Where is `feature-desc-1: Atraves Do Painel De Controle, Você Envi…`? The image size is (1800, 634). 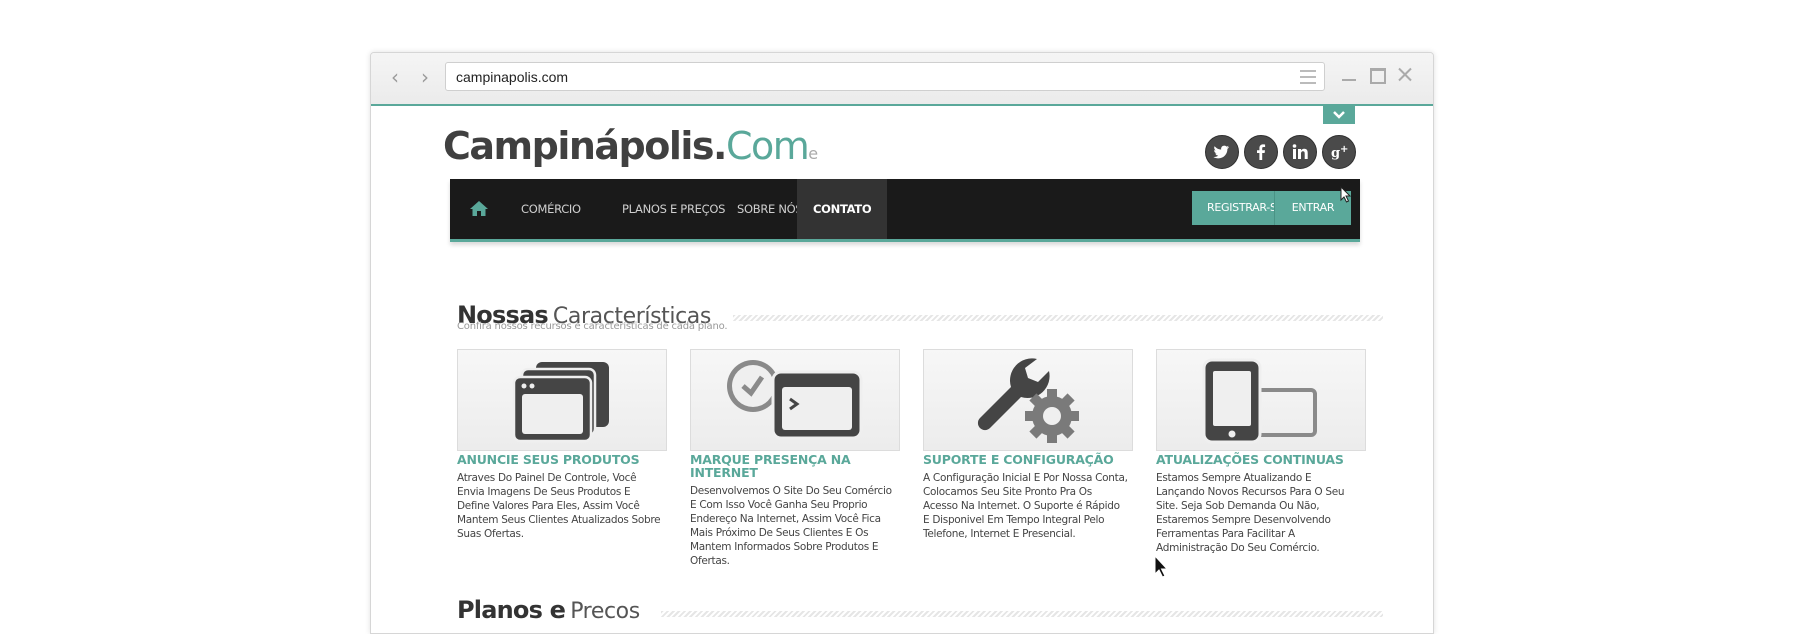 feature-desc-1: Atraves Do Painel De Controle, Você Envi… is located at coordinates (559, 506).